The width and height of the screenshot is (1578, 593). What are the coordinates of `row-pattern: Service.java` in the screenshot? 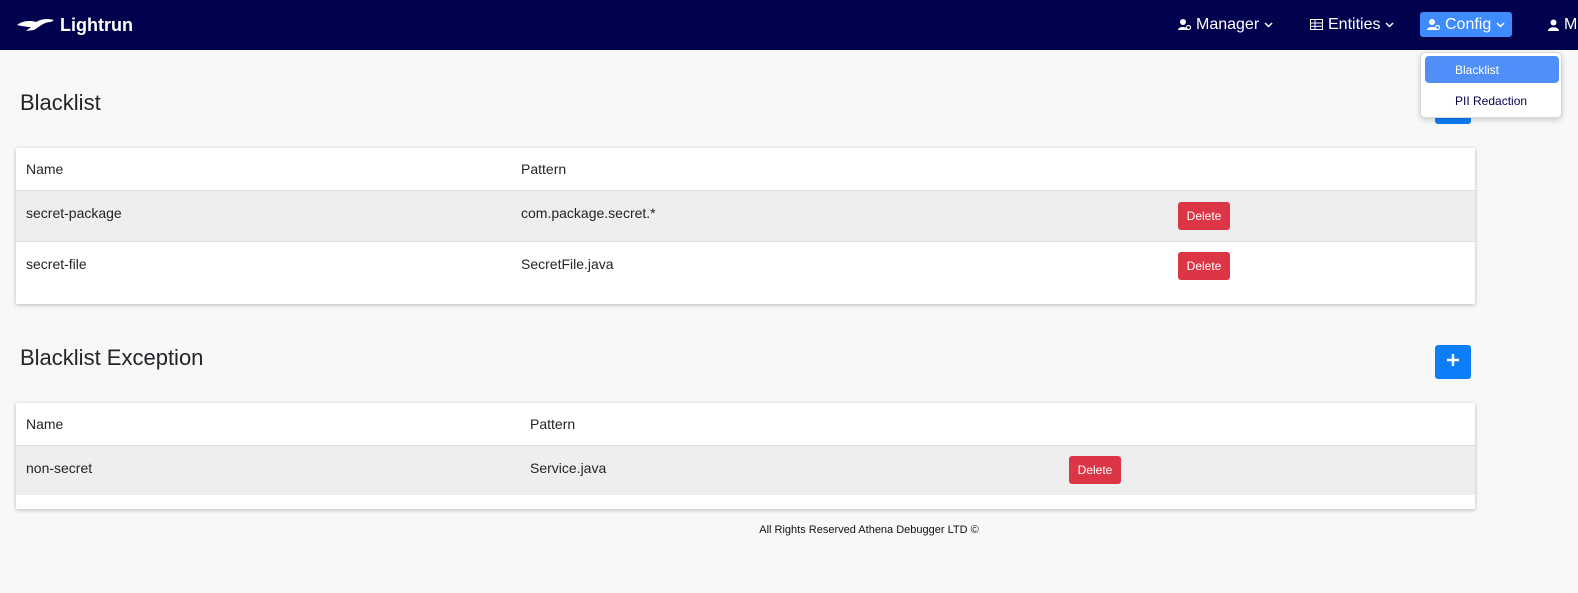 It's located at (568, 468).